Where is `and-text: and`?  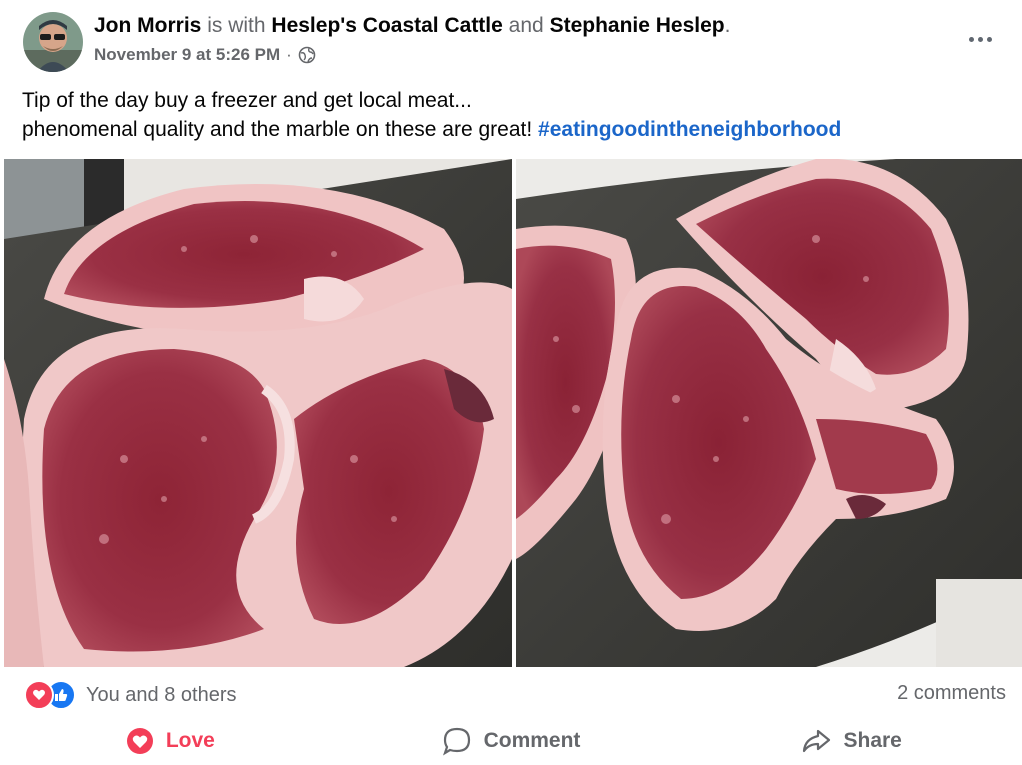 and-text: and is located at coordinates (526, 25).